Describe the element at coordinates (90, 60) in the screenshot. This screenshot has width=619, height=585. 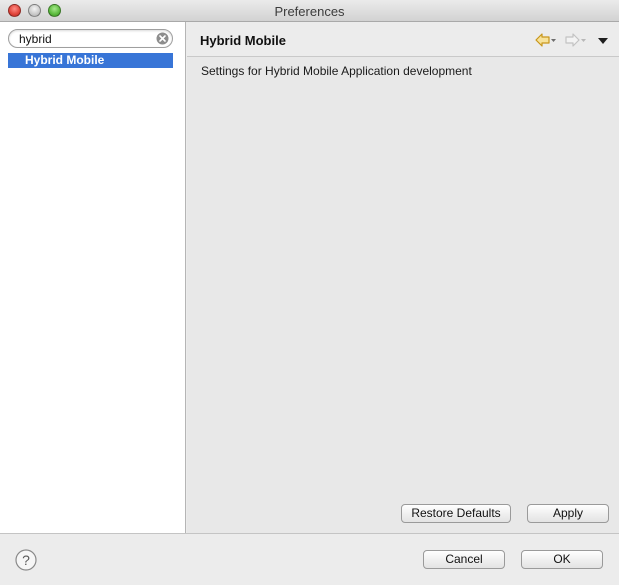
I see `tree-item-hybrid-mobile: Hybrid Mobile` at that location.